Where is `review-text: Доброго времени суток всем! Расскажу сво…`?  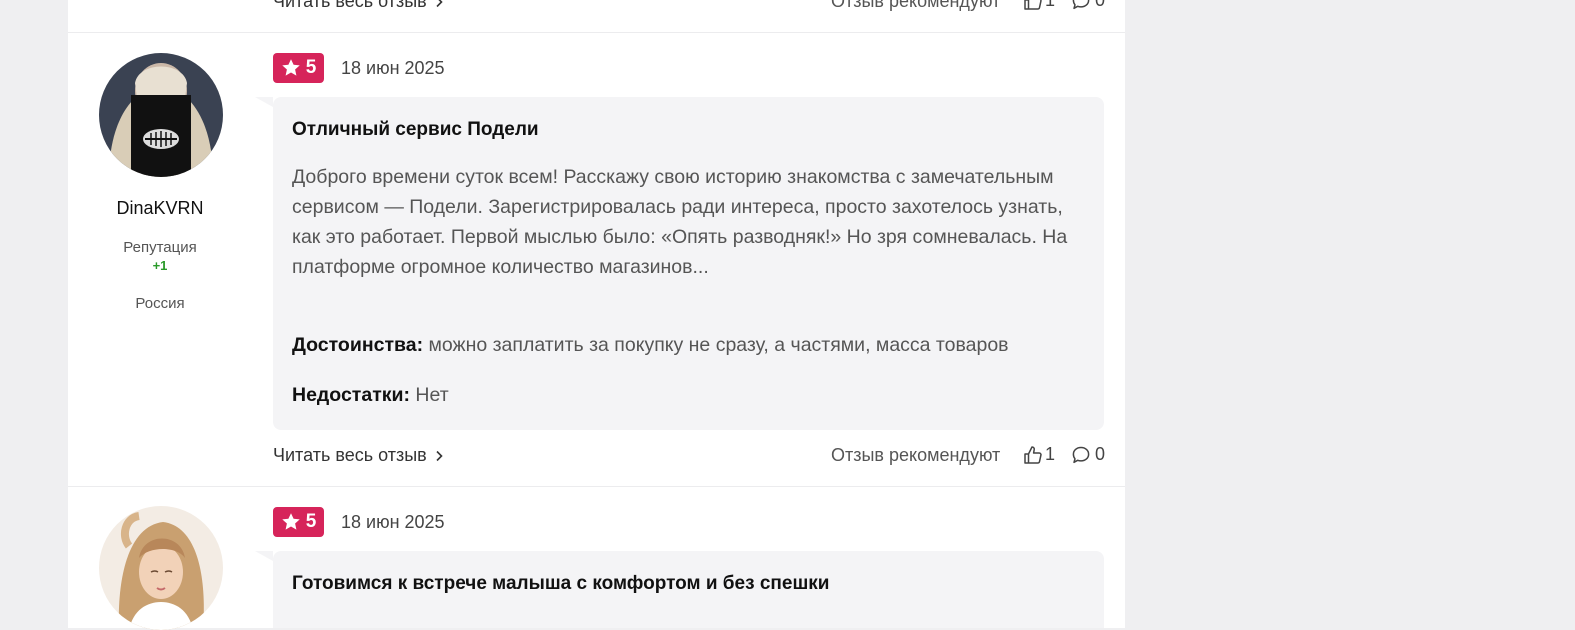 review-text: Доброго времени суток всем! Расскажу сво… is located at coordinates (680, 222).